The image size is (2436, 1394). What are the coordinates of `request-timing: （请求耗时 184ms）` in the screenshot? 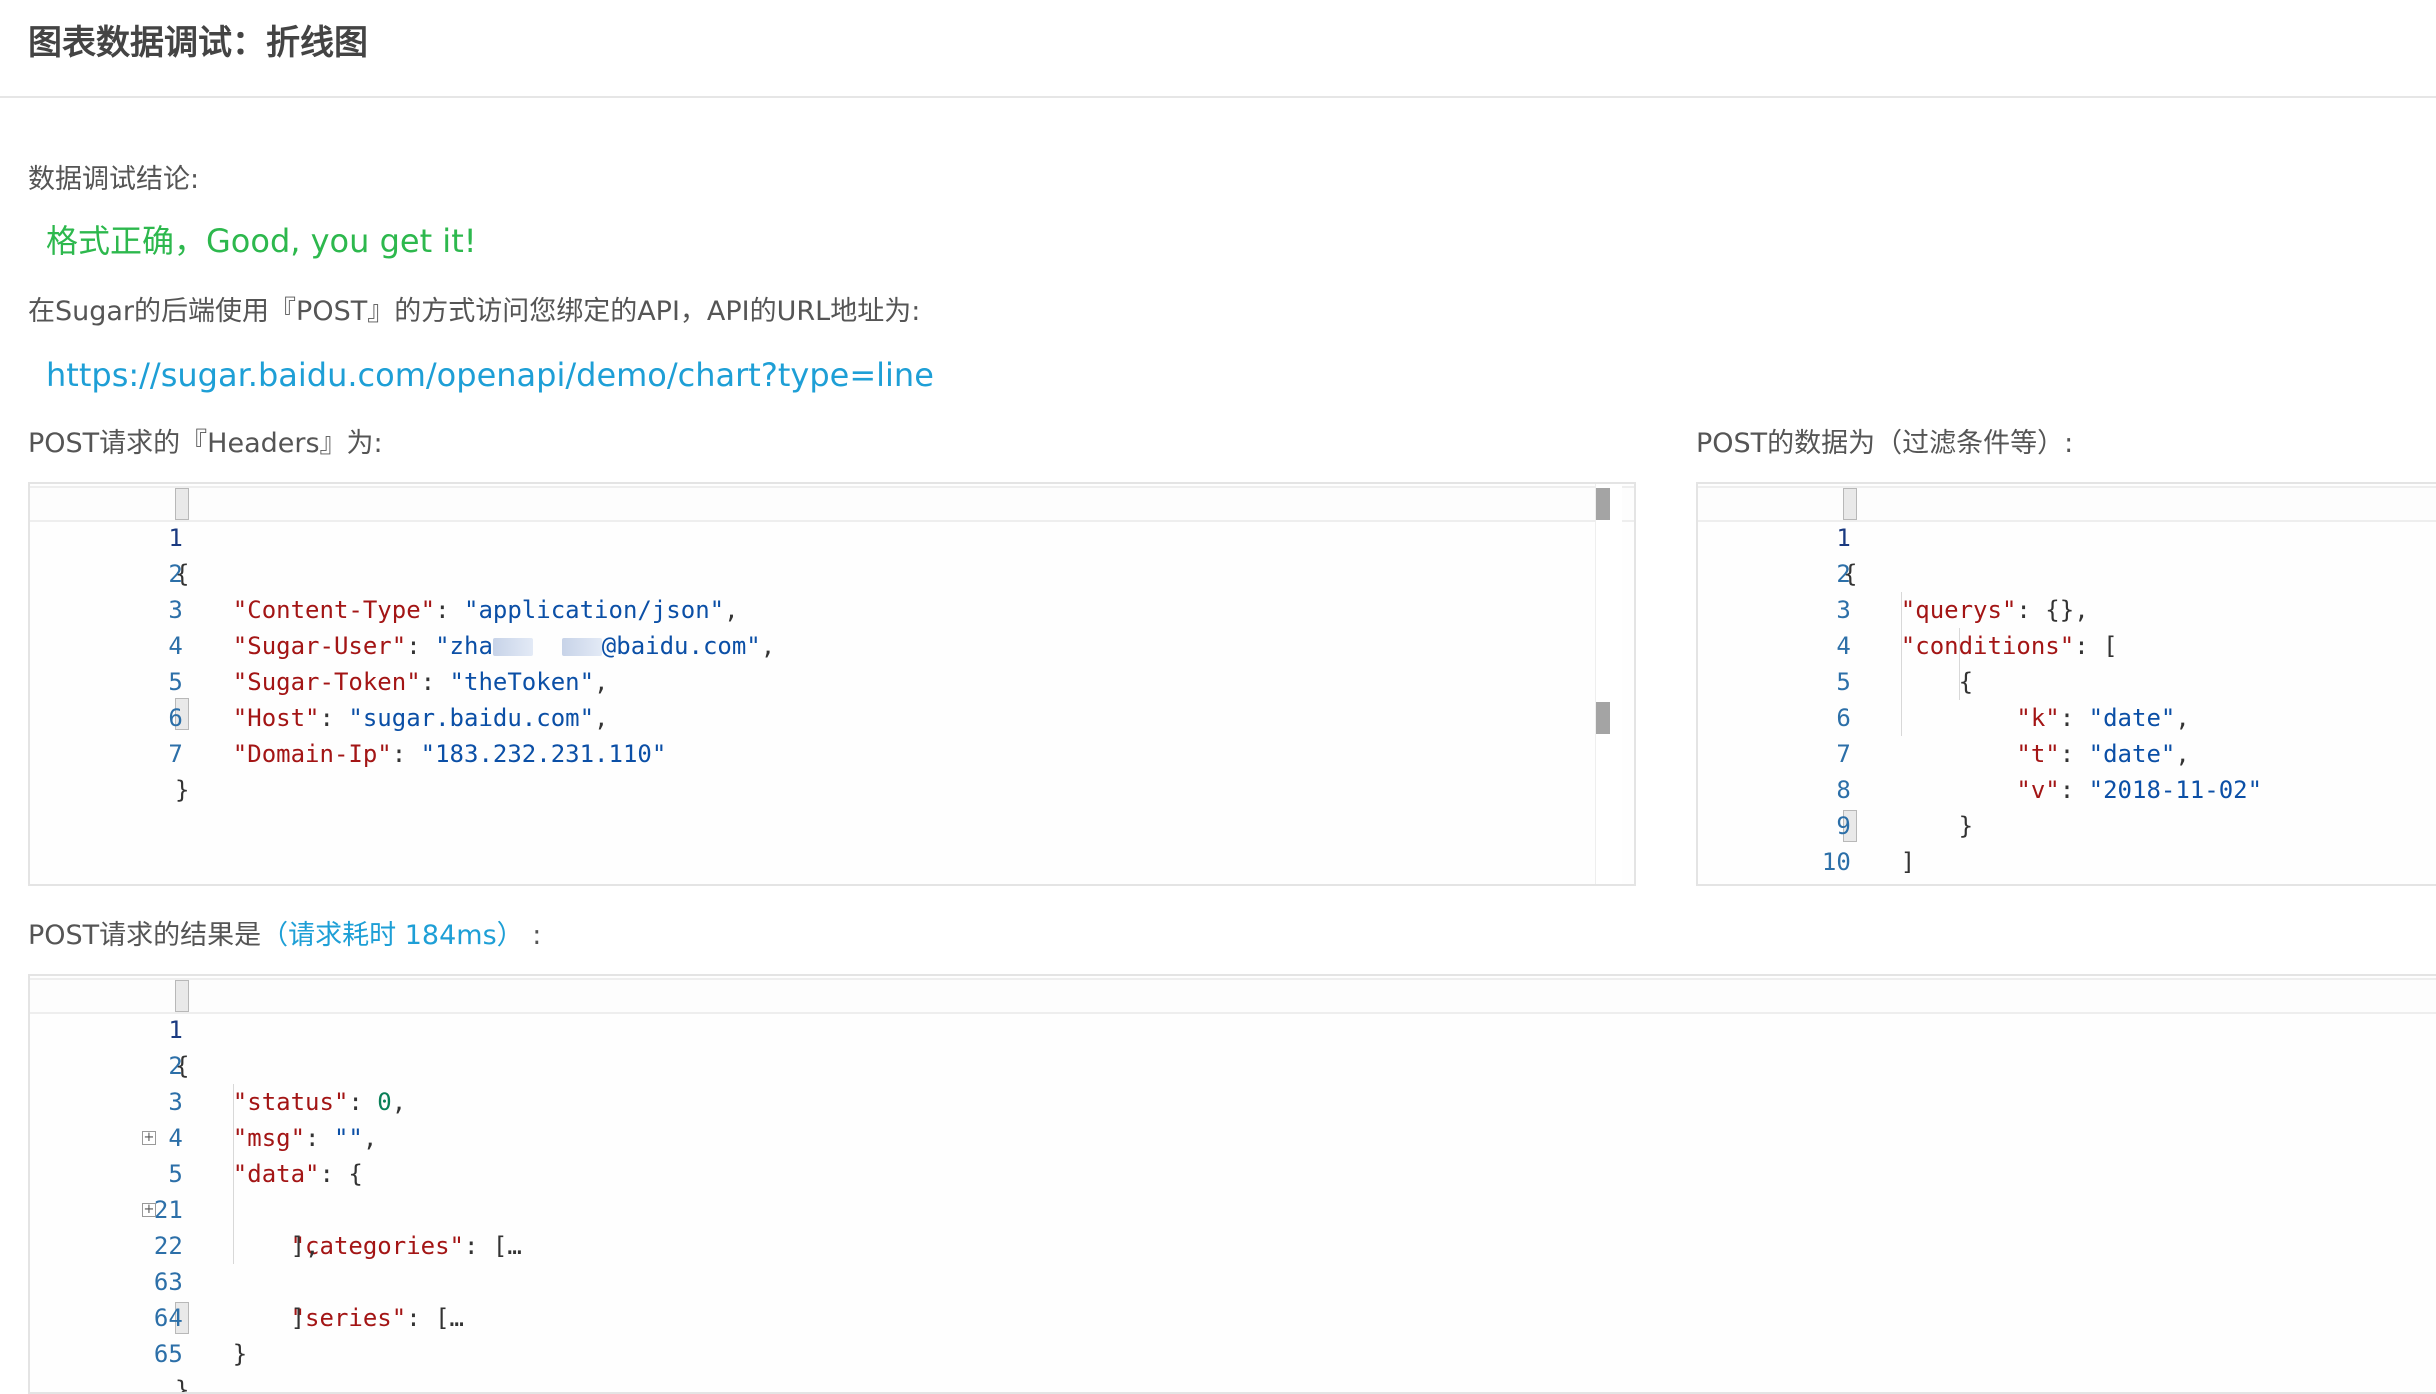 It's located at (392, 935).